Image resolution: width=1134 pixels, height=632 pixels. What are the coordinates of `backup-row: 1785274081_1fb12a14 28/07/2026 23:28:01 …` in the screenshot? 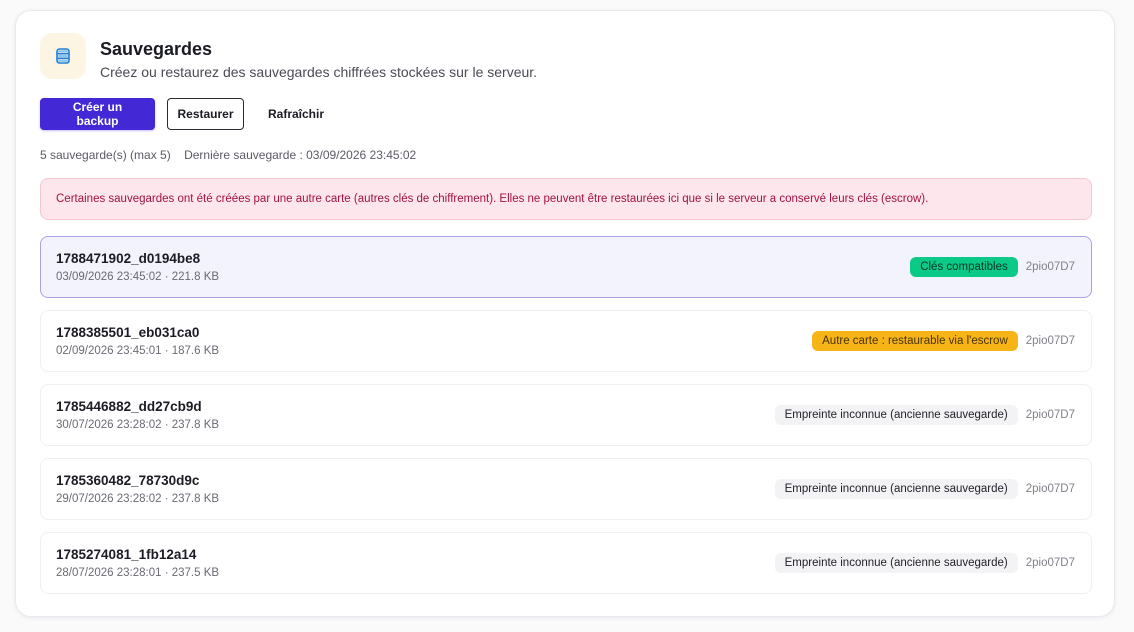 It's located at (566, 563).